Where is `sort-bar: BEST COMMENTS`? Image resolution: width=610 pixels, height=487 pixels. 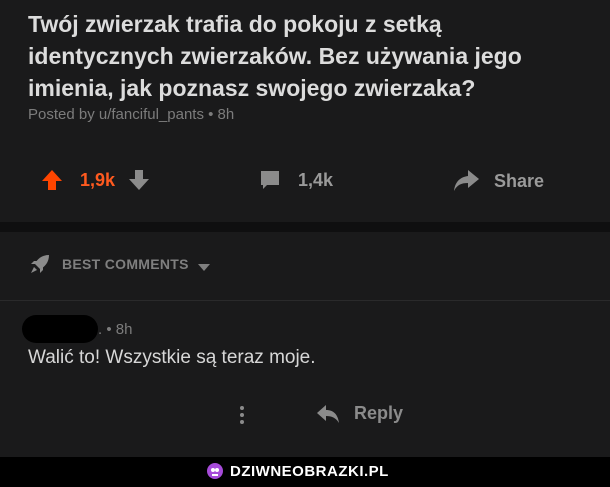 sort-bar: BEST COMMENTS is located at coordinates (305, 266).